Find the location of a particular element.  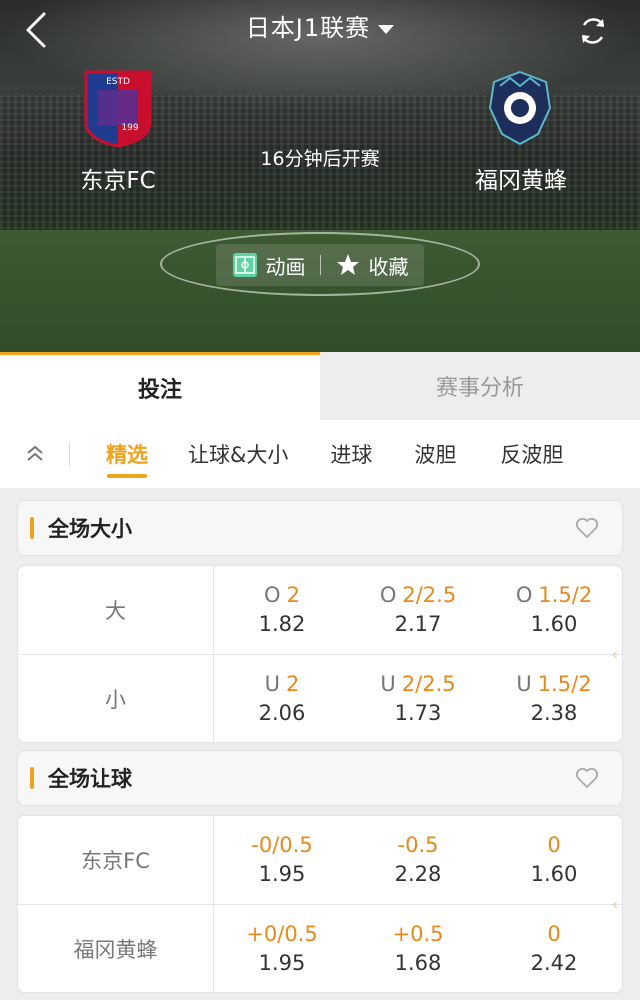

tab-featured: 精选 is located at coordinates (127, 454).